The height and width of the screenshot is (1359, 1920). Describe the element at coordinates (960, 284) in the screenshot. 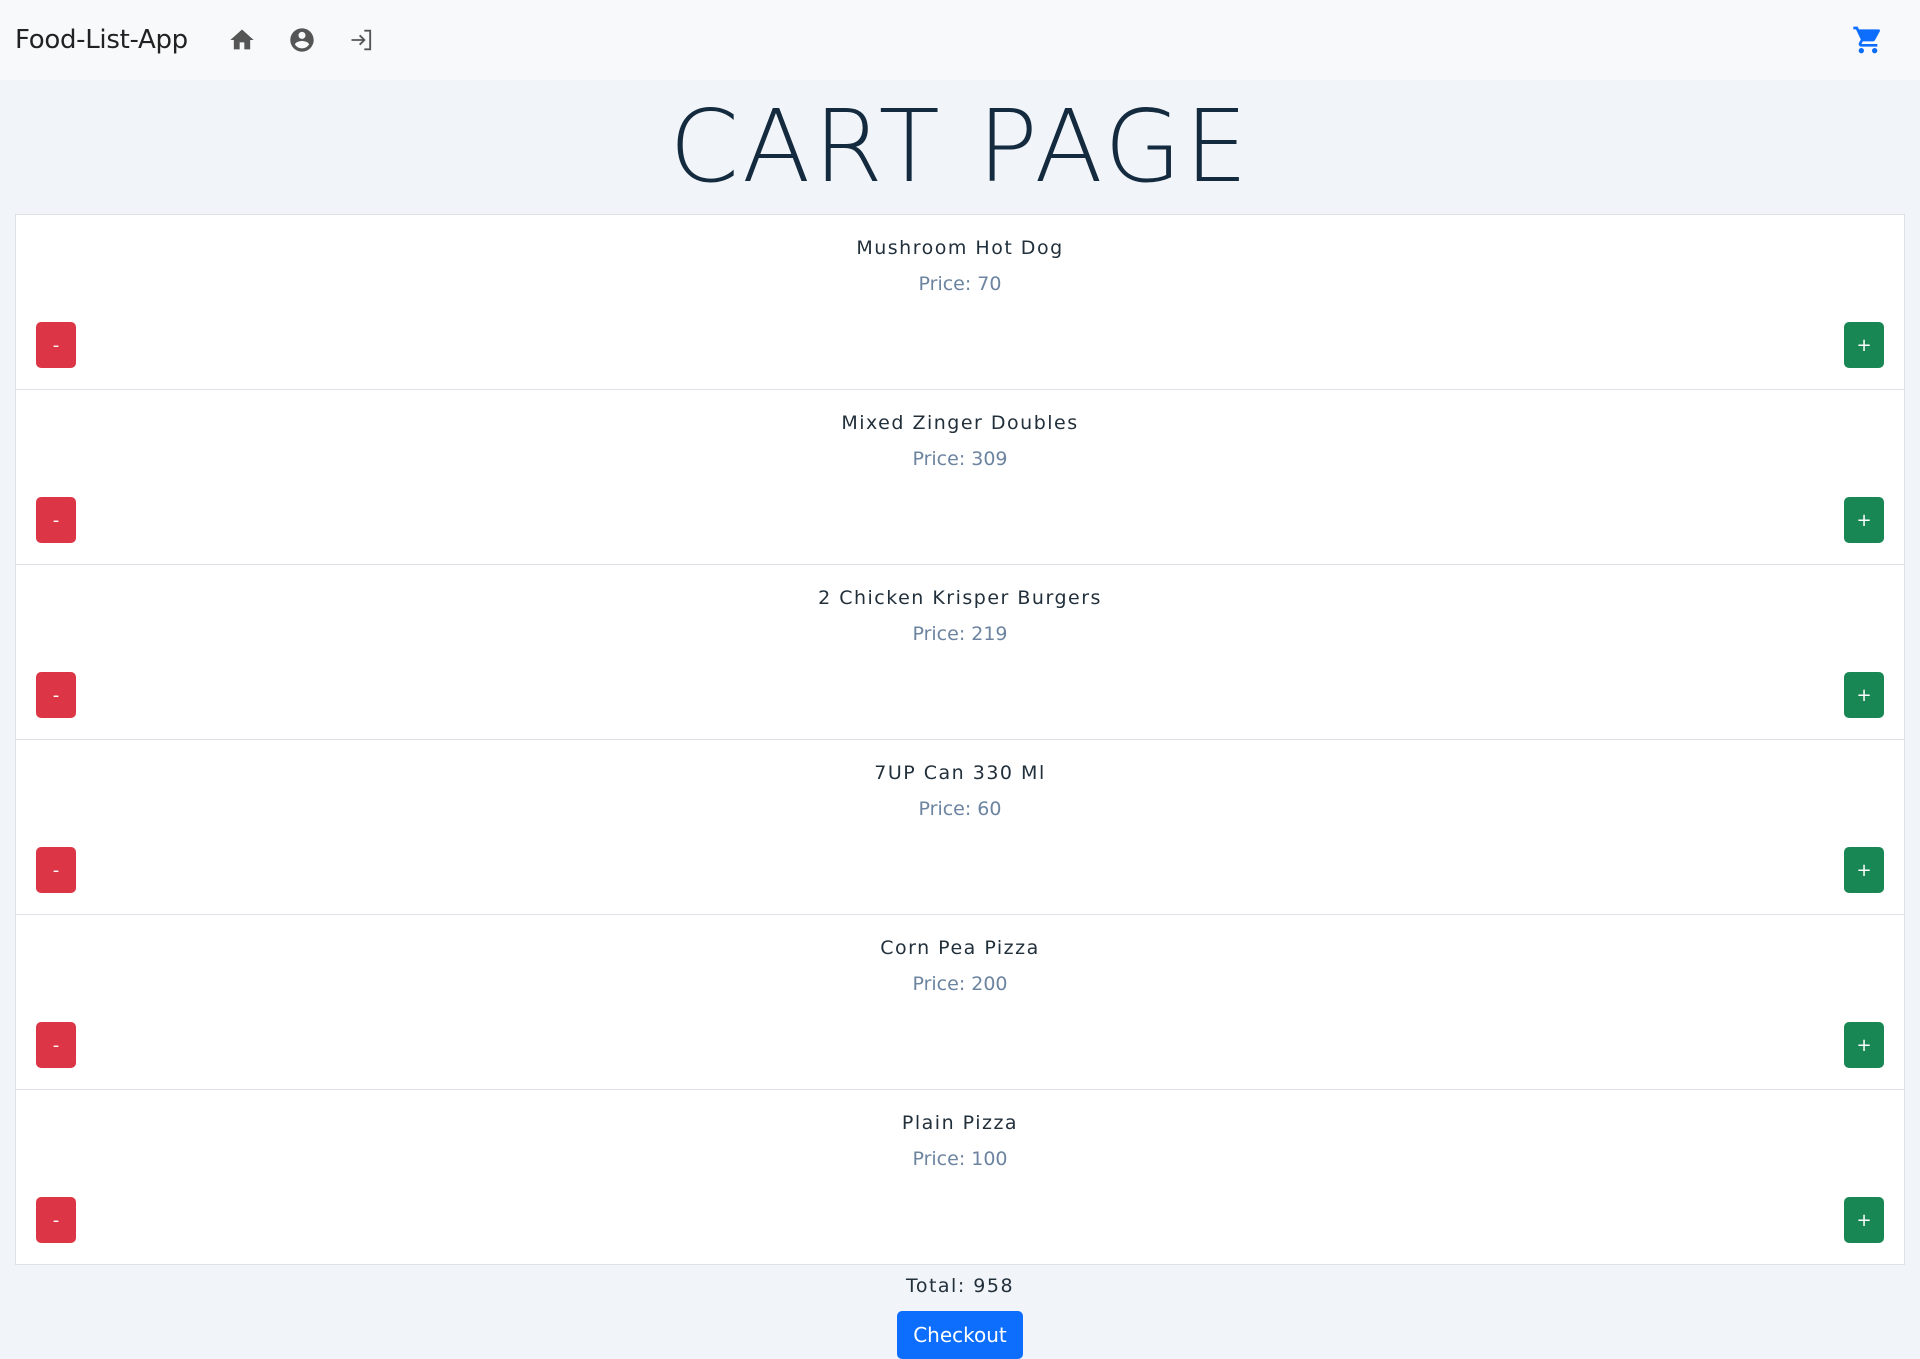

I see `item-price: Price: 70` at that location.